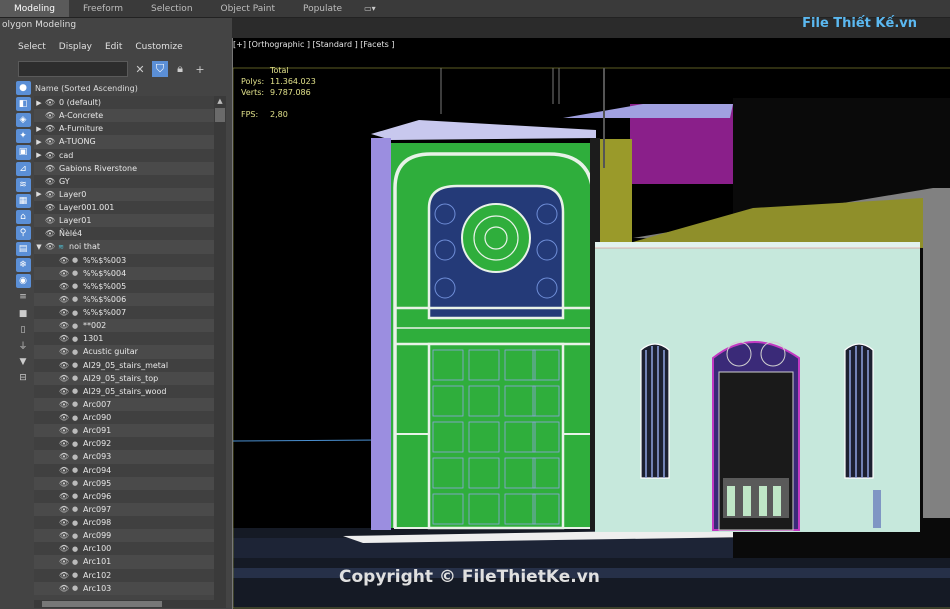 Image resolution: width=950 pixels, height=609 pixels. I want to click on tree-row: 👁︎ ● %%$%006, so click(124, 299).